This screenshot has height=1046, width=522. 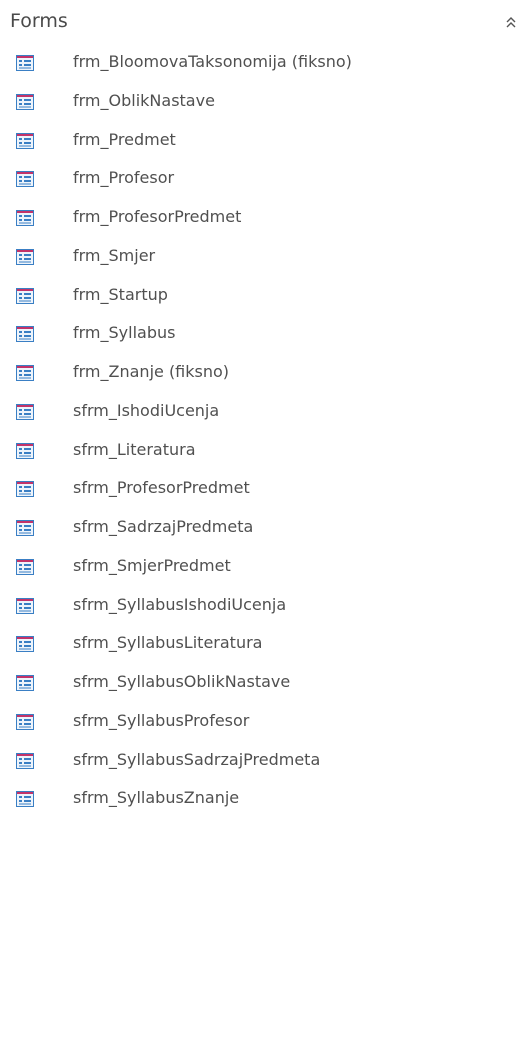 I want to click on form-list-item-label: sfrm_IshodiUcenja, so click(x=146, y=410).